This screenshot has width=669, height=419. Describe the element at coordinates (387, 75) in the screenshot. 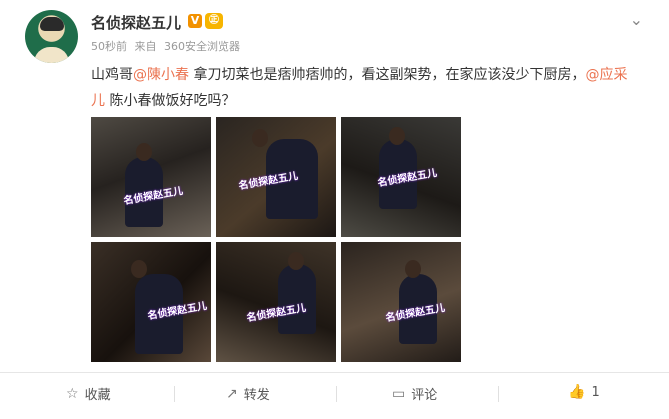

I see `text-part-2: 拿刀切菜也是痞帅痞帅的，看这副架势，在家应该没少下厨房，` at that location.